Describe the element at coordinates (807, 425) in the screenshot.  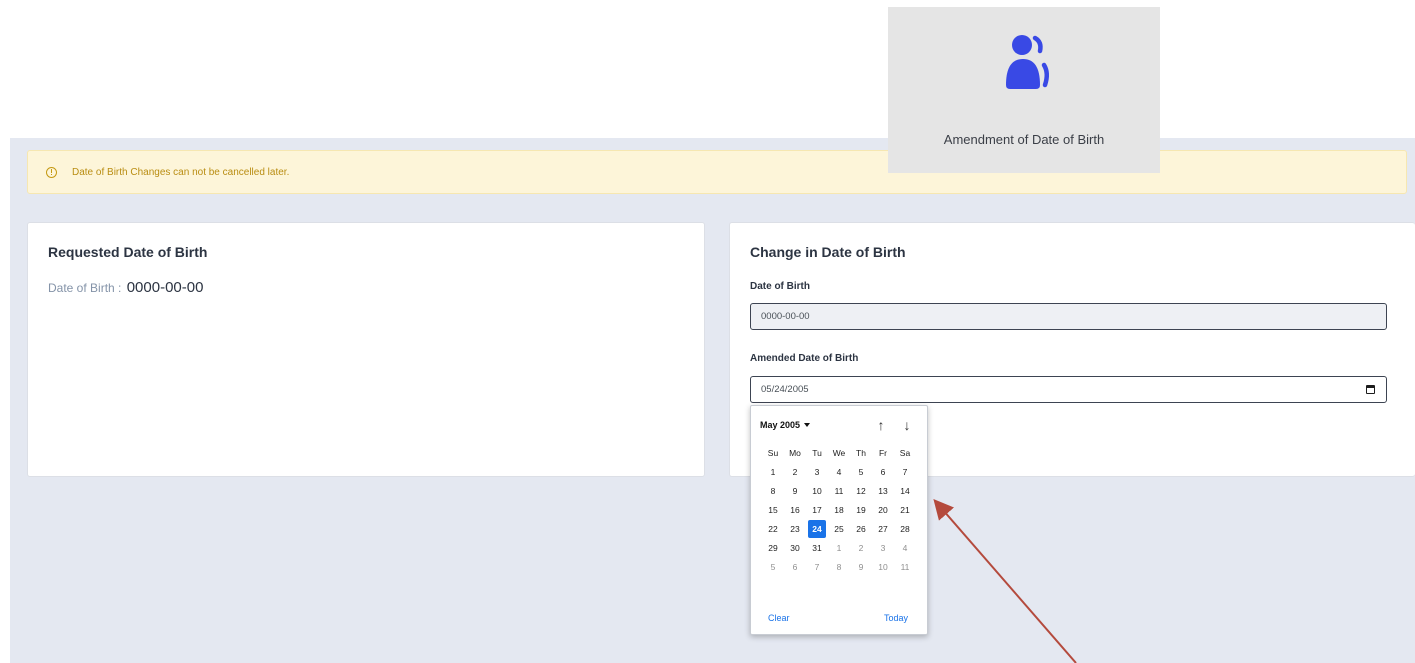
I see `caret-down-icon` at that location.